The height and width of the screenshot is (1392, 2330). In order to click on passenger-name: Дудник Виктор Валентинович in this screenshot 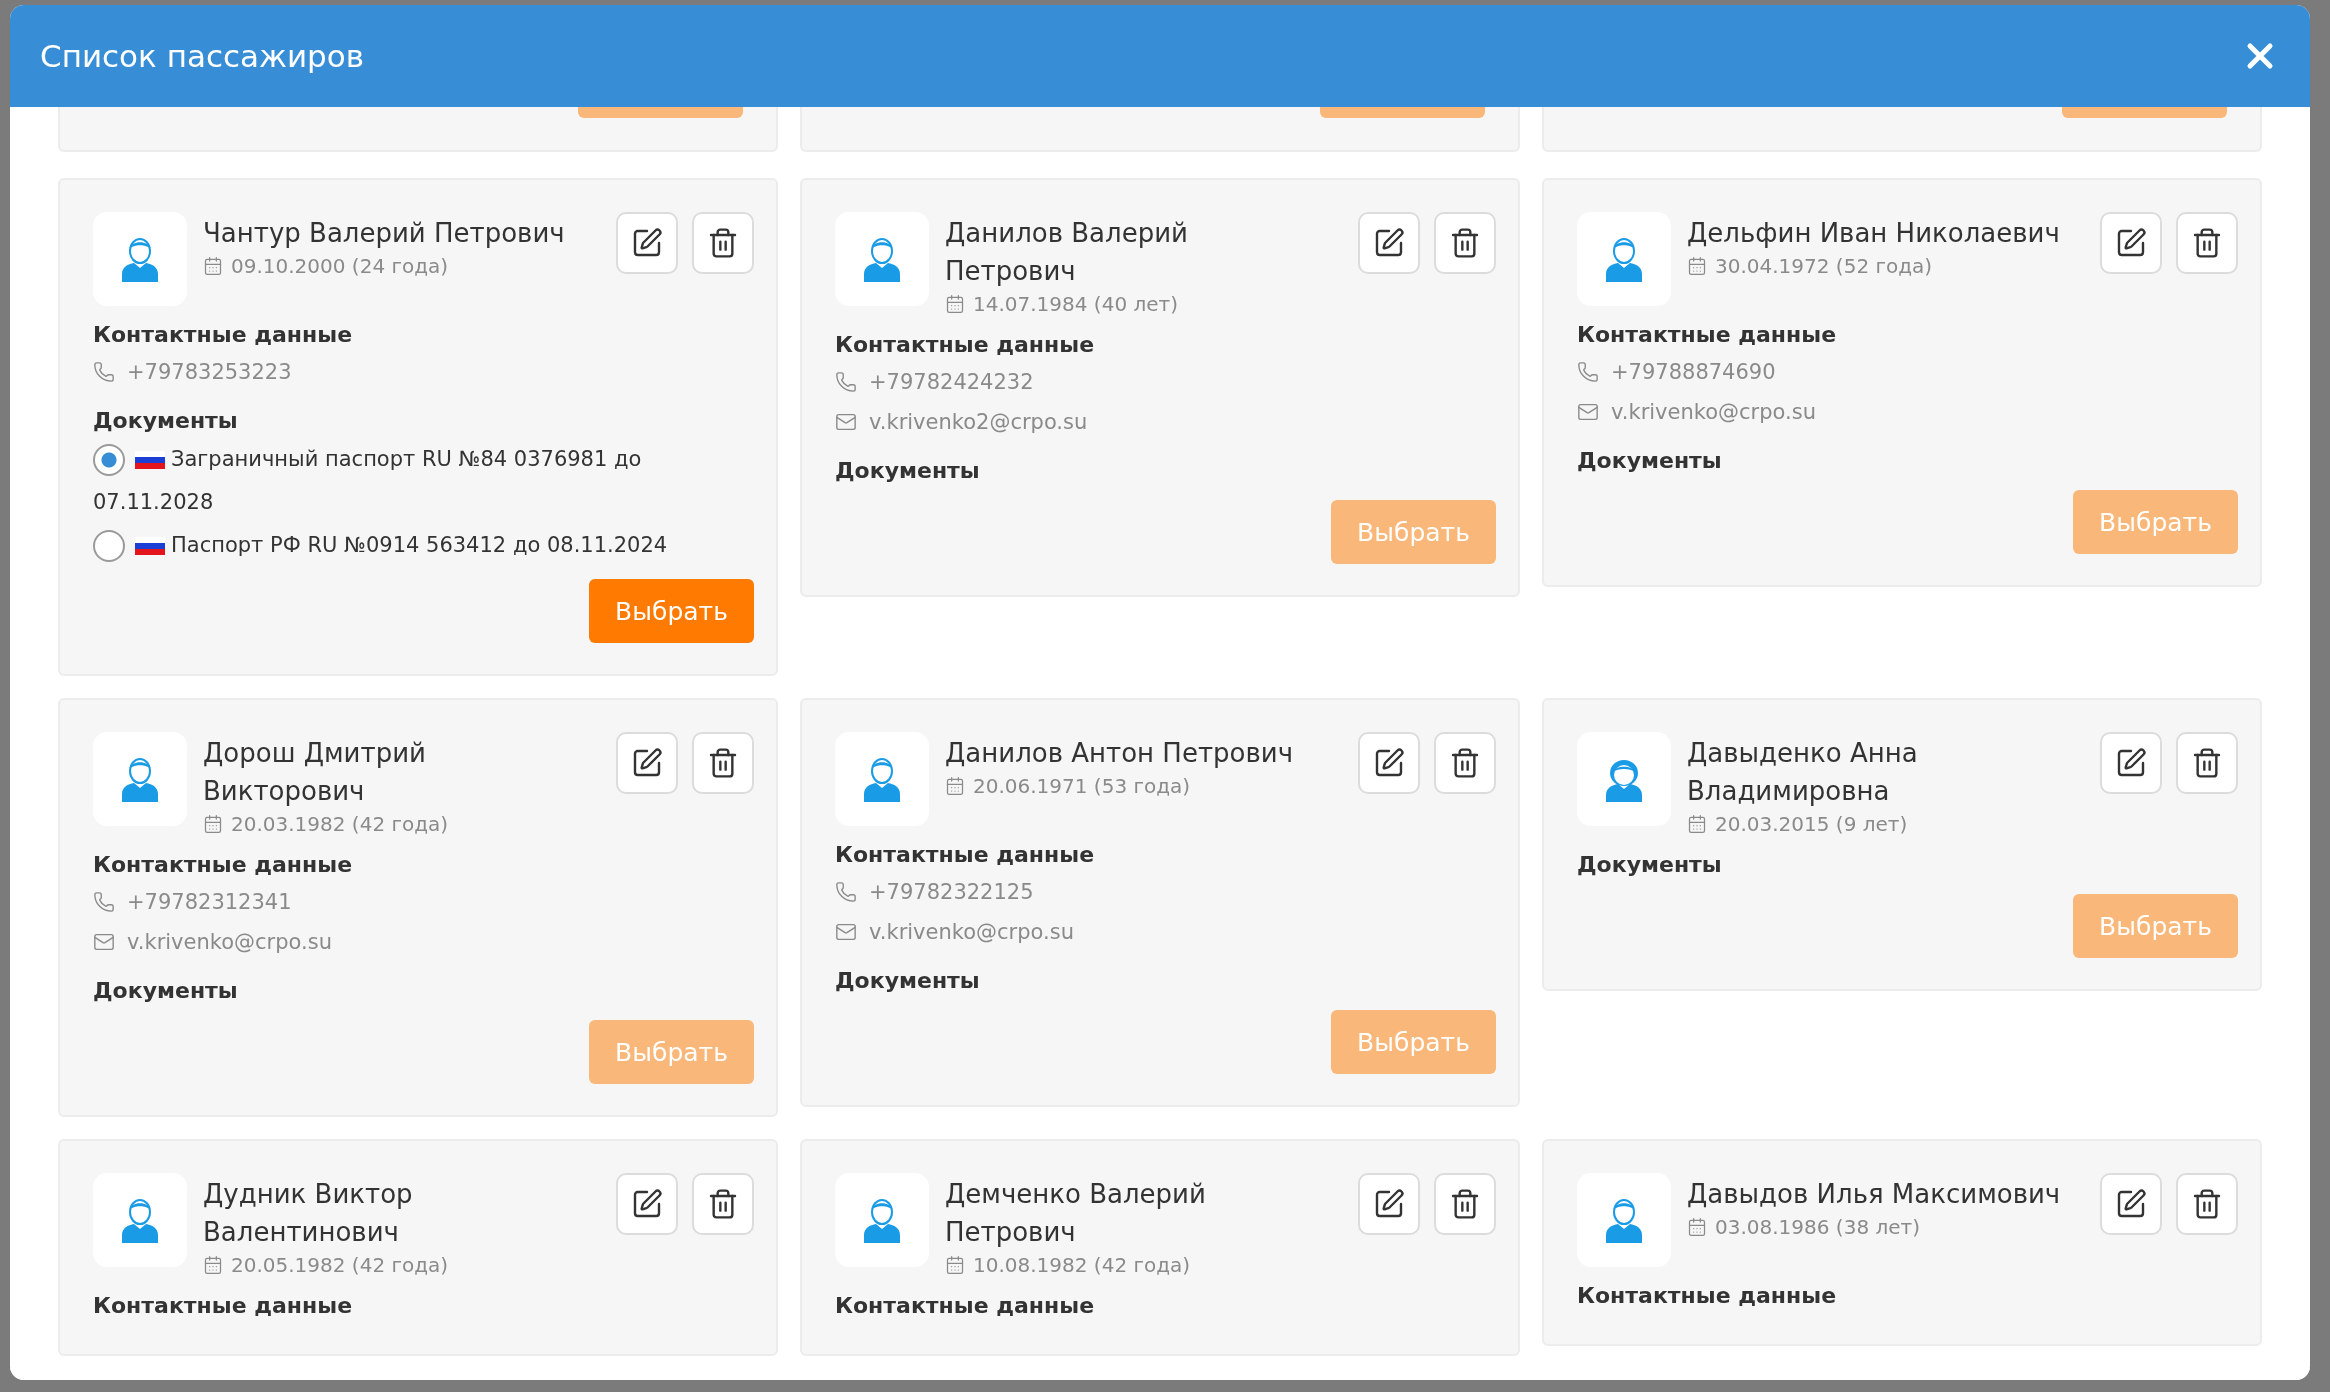, I will do `click(308, 1213)`.